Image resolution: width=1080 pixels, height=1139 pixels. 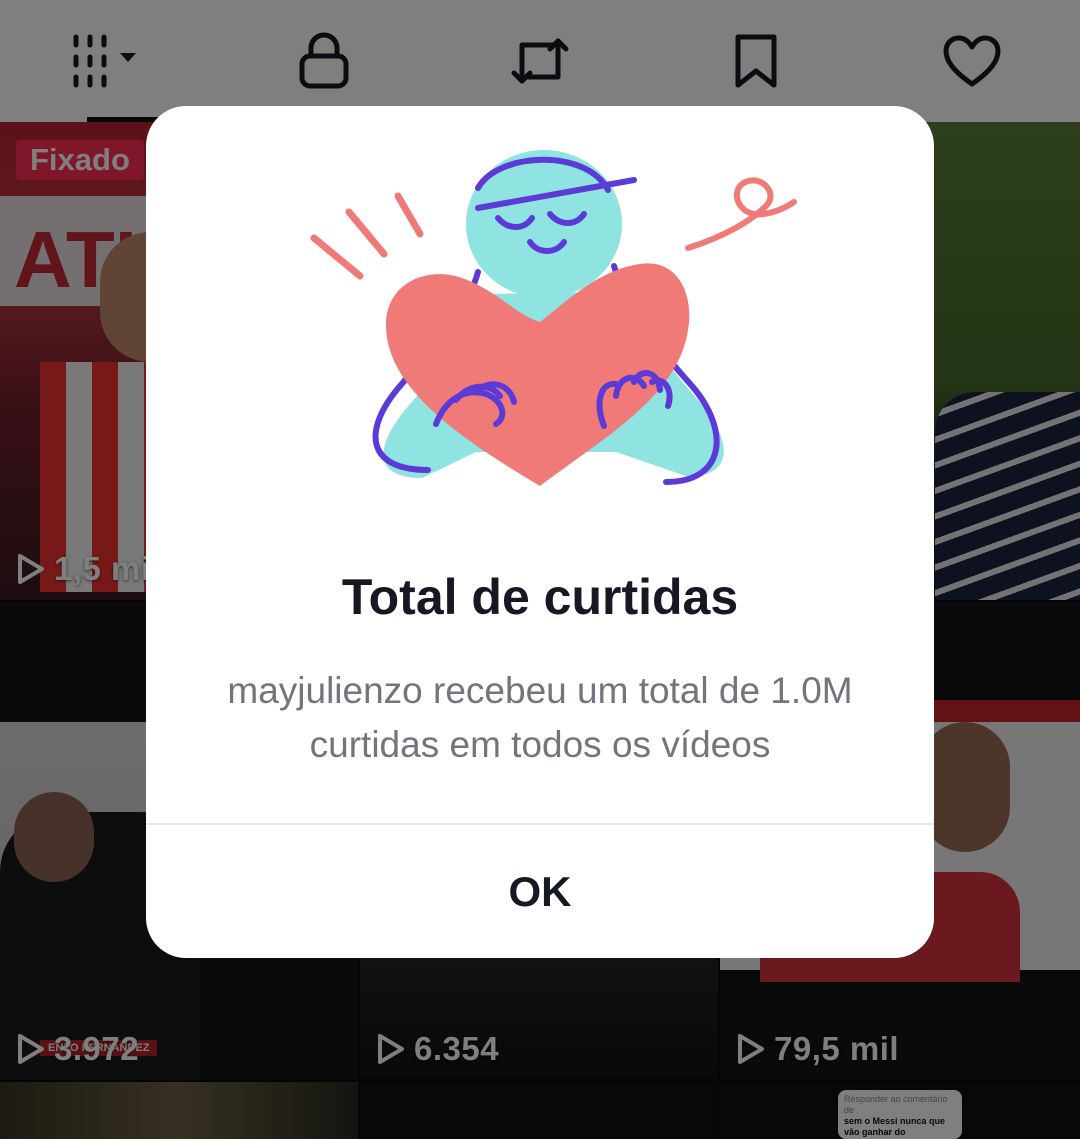 What do you see at coordinates (540, 597) in the screenshot?
I see `dialog-title: Total de curtidas` at bounding box center [540, 597].